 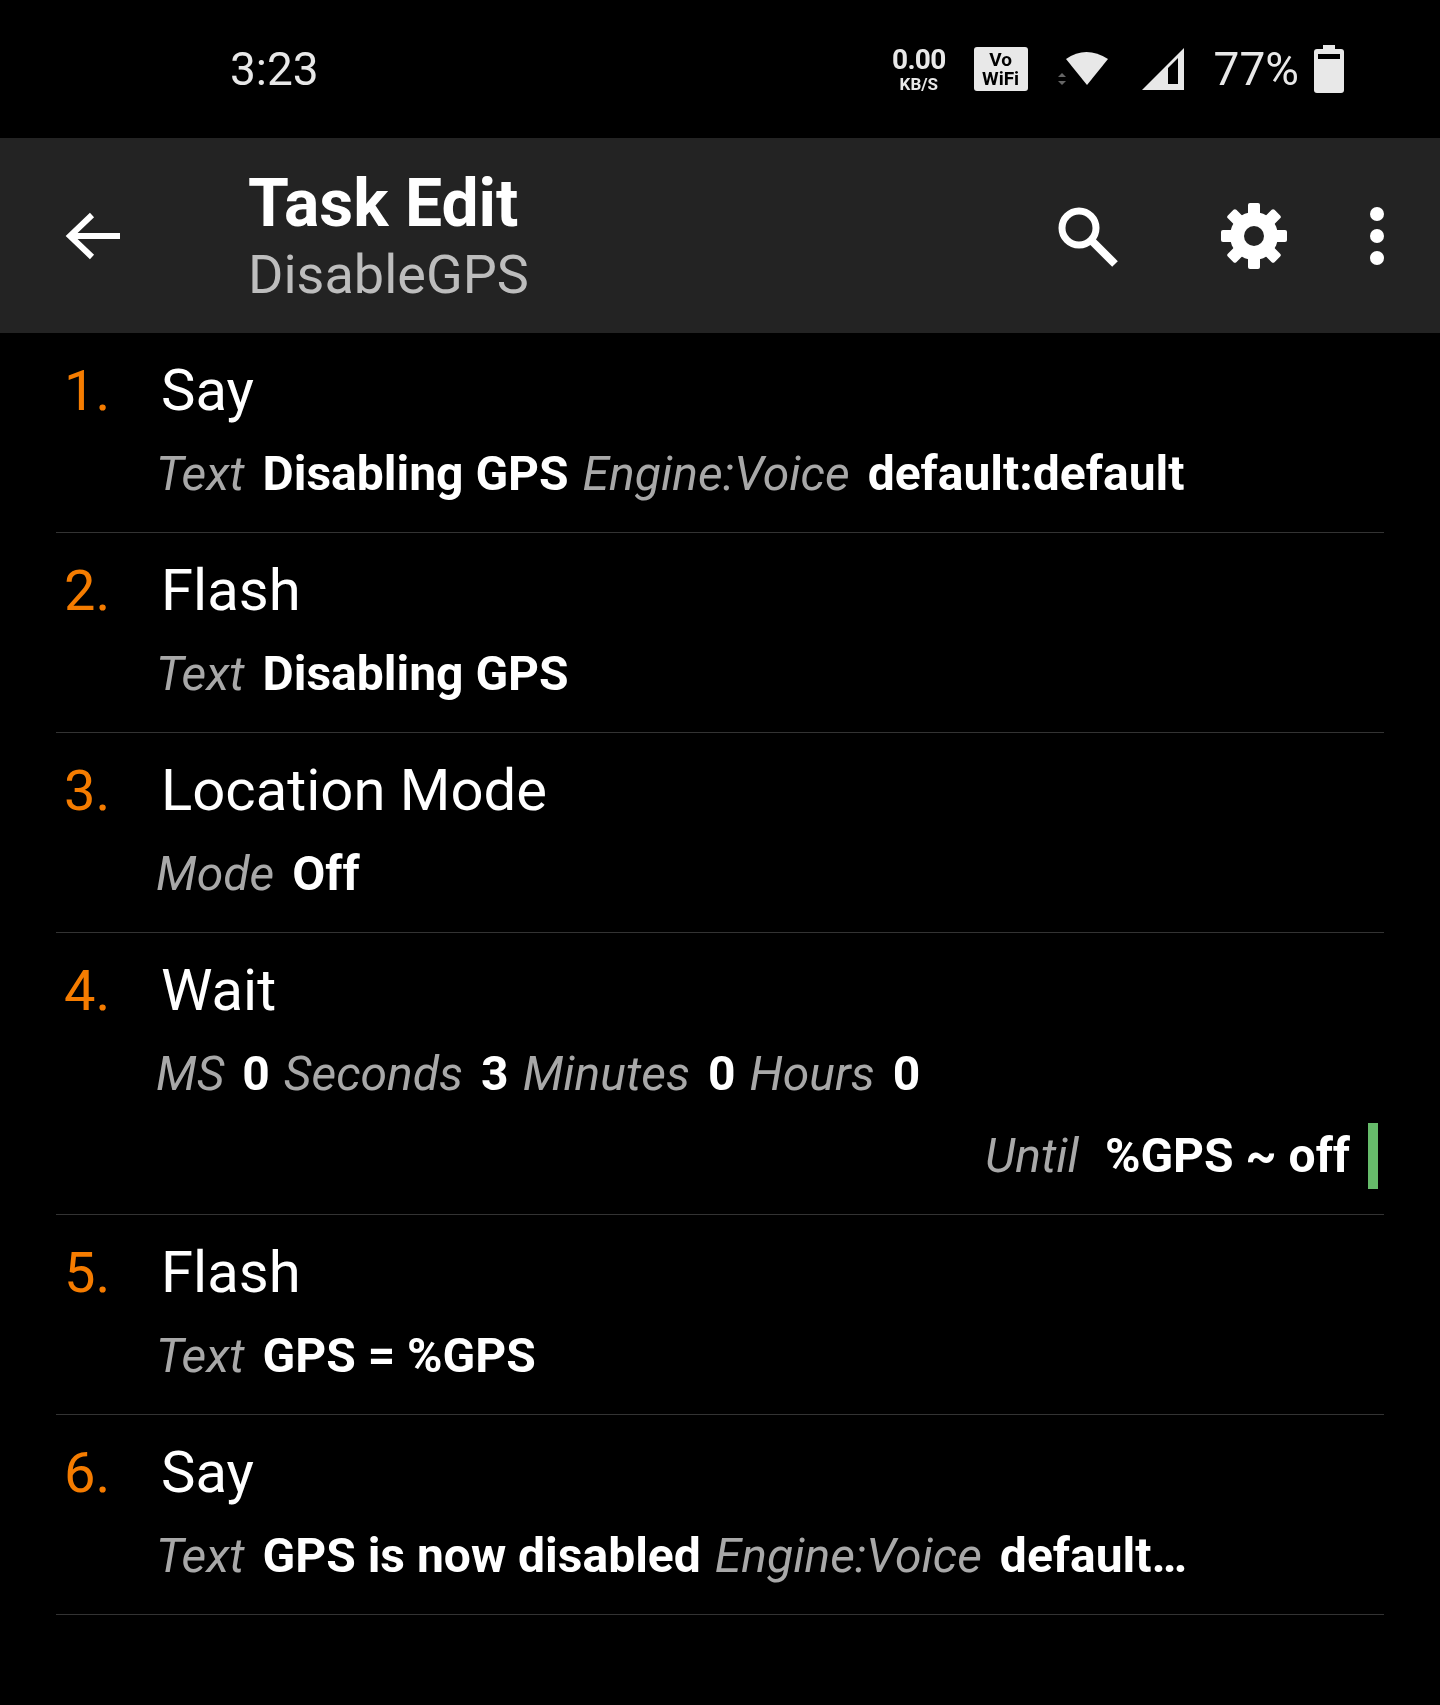 What do you see at coordinates (720, 1315) in the screenshot?
I see `action-row: 5. Flash Text GPS = %GPS` at bounding box center [720, 1315].